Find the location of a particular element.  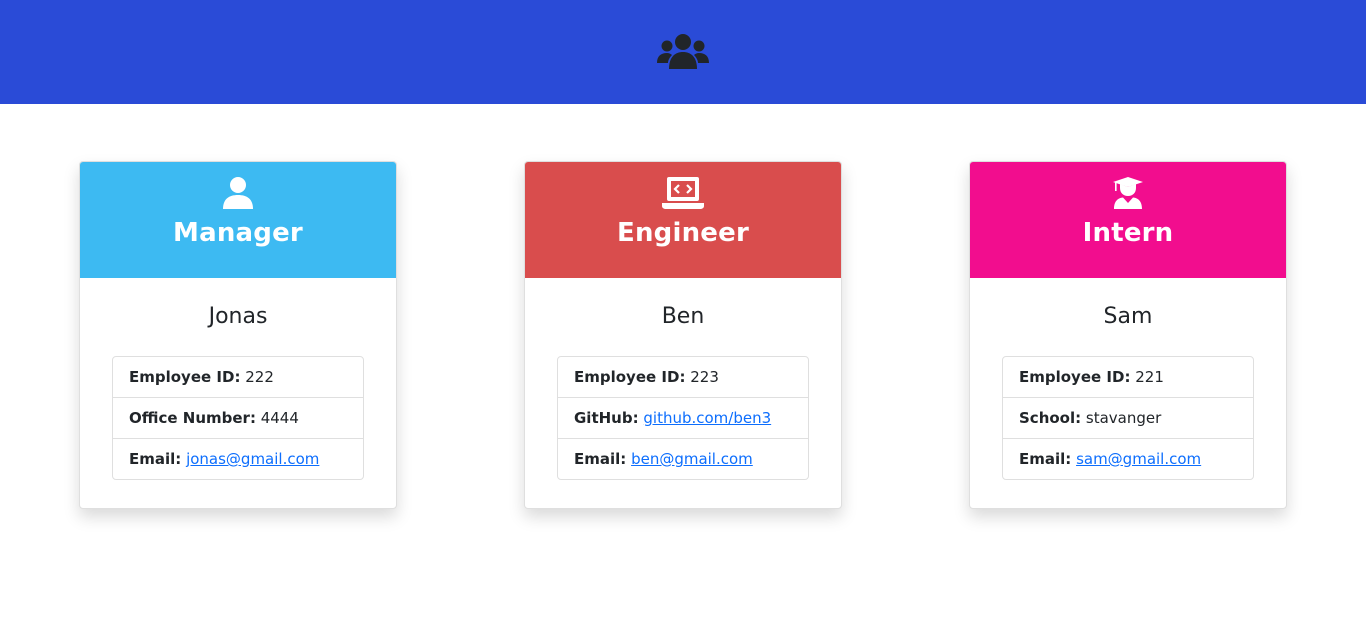

list-item: Employee ID: 221 is located at coordinates (1128, 377).